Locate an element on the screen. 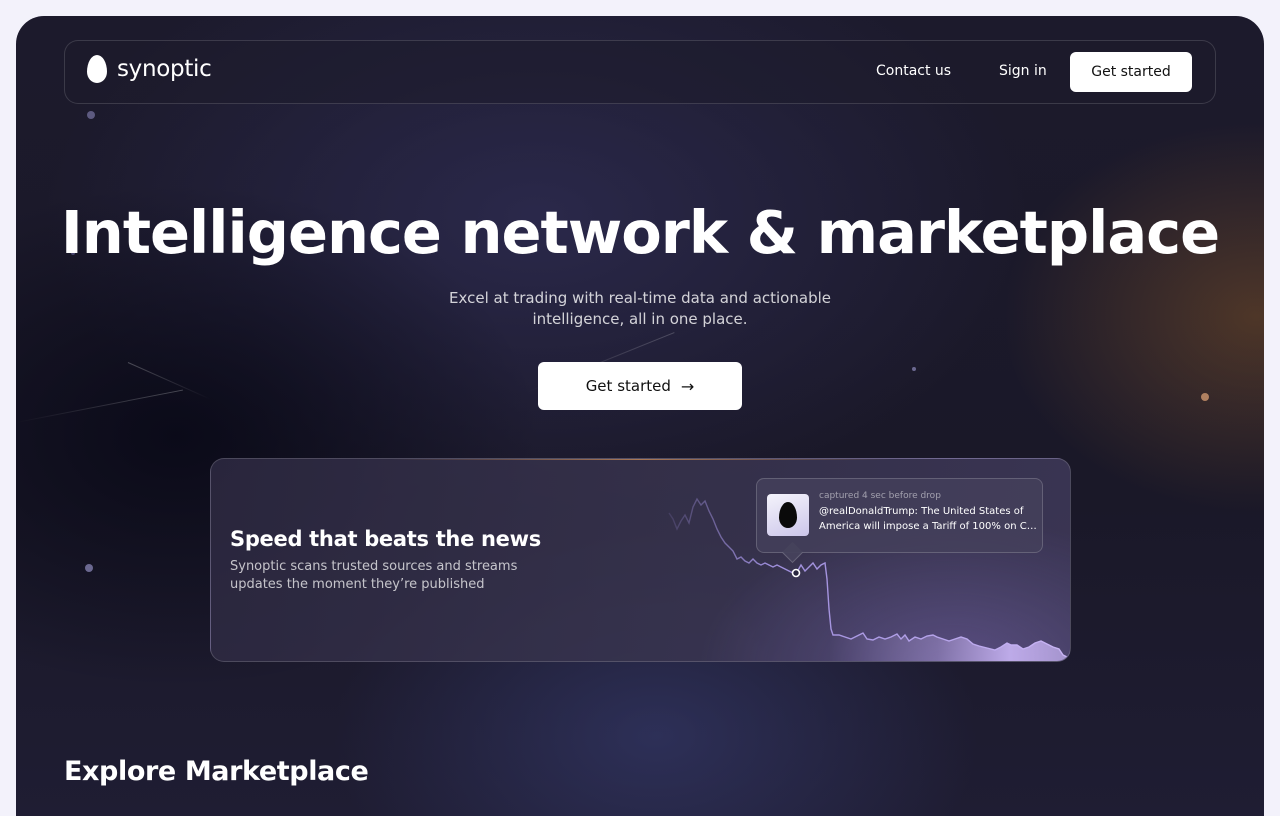 The image size is (1280, 816). brand-name: synoptic is located at coordinates (164, 69).